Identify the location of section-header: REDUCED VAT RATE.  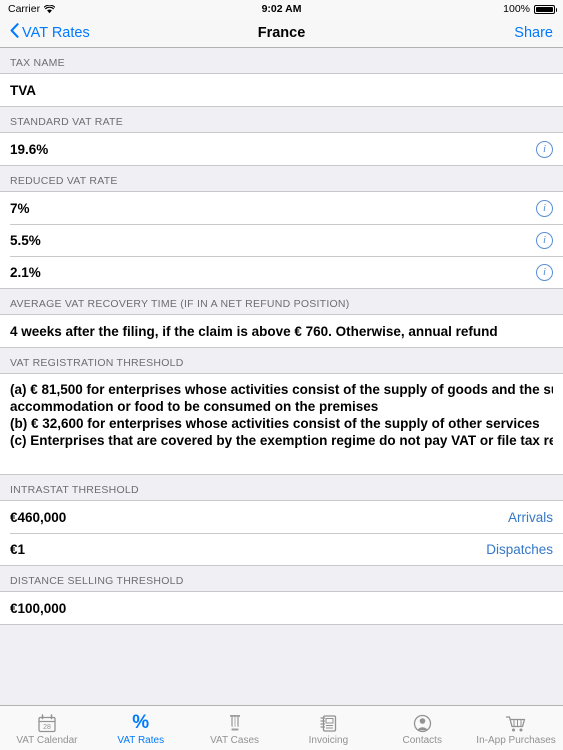
(281, 178).